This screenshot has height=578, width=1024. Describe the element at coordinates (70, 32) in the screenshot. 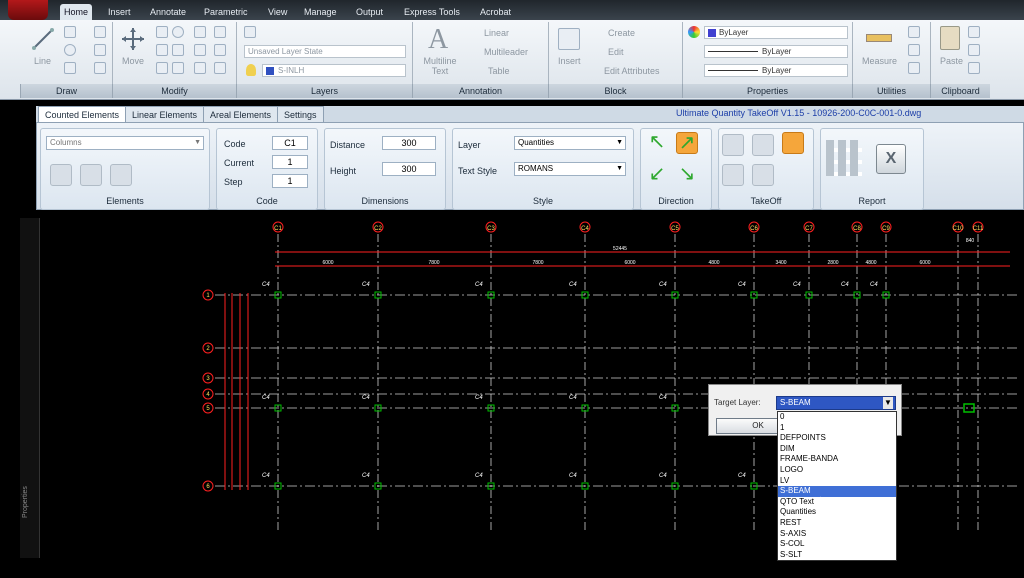

I see `polyline-icon` at that location.